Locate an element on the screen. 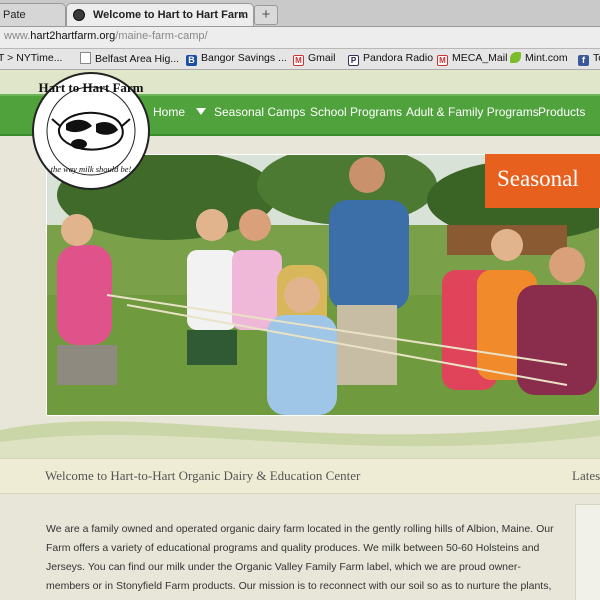 This screenshot has width=600, height=600. bangor-b-icon: B is located at coordinates (191, 60).